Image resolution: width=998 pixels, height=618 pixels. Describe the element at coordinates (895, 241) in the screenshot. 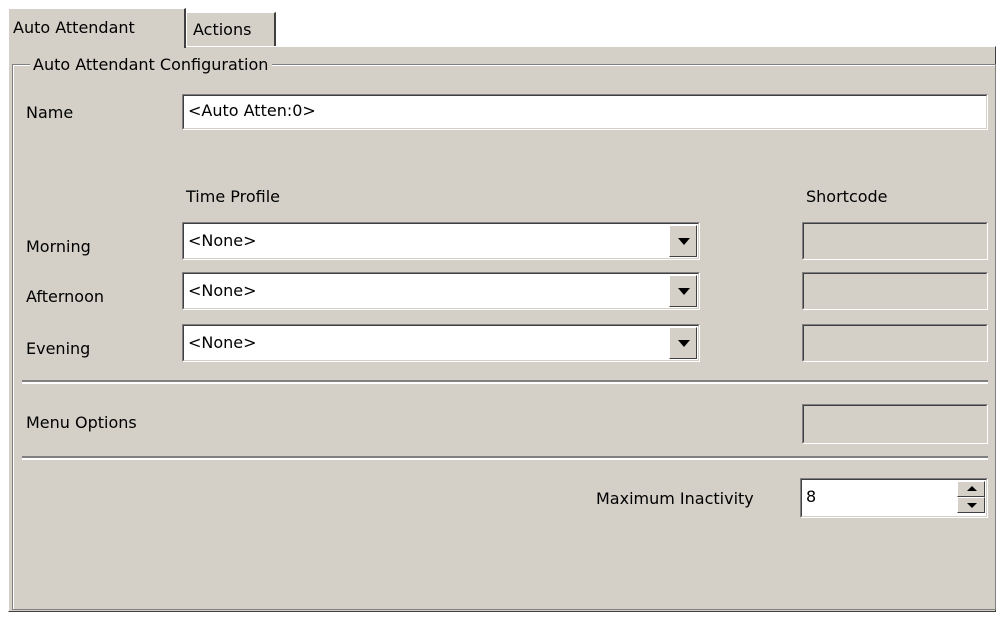

I see `morning-shortcode-field` at that location.